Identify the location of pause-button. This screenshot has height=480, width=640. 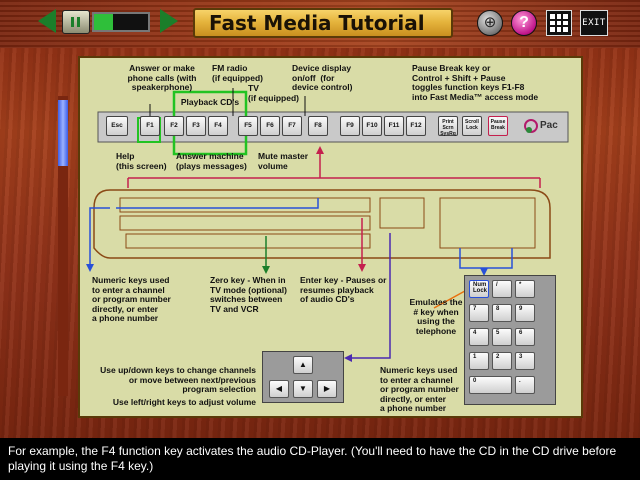
(76, 22).